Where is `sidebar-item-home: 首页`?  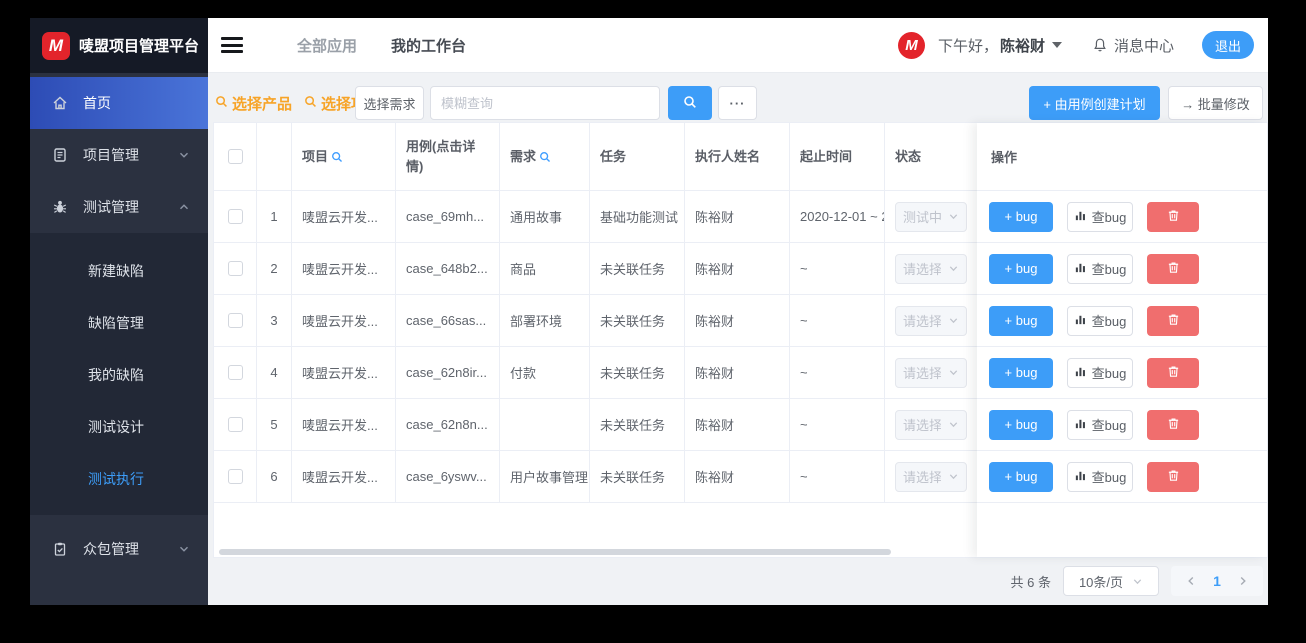
sidebar-item-home: 首页 is located at coordinates (119, 103).